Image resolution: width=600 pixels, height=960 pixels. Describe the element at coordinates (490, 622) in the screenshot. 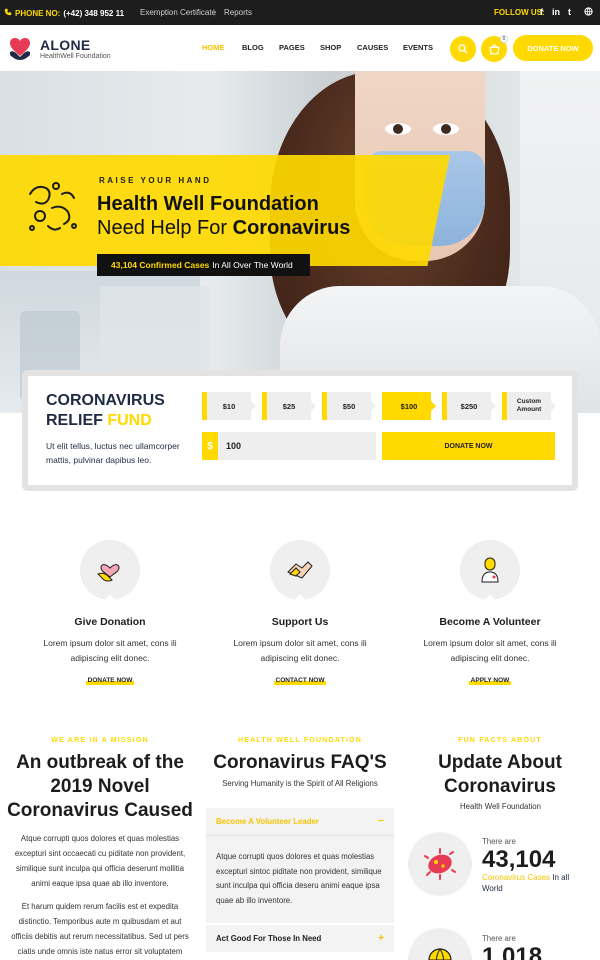

I see `service-title: Become A Volunteer` at that location.